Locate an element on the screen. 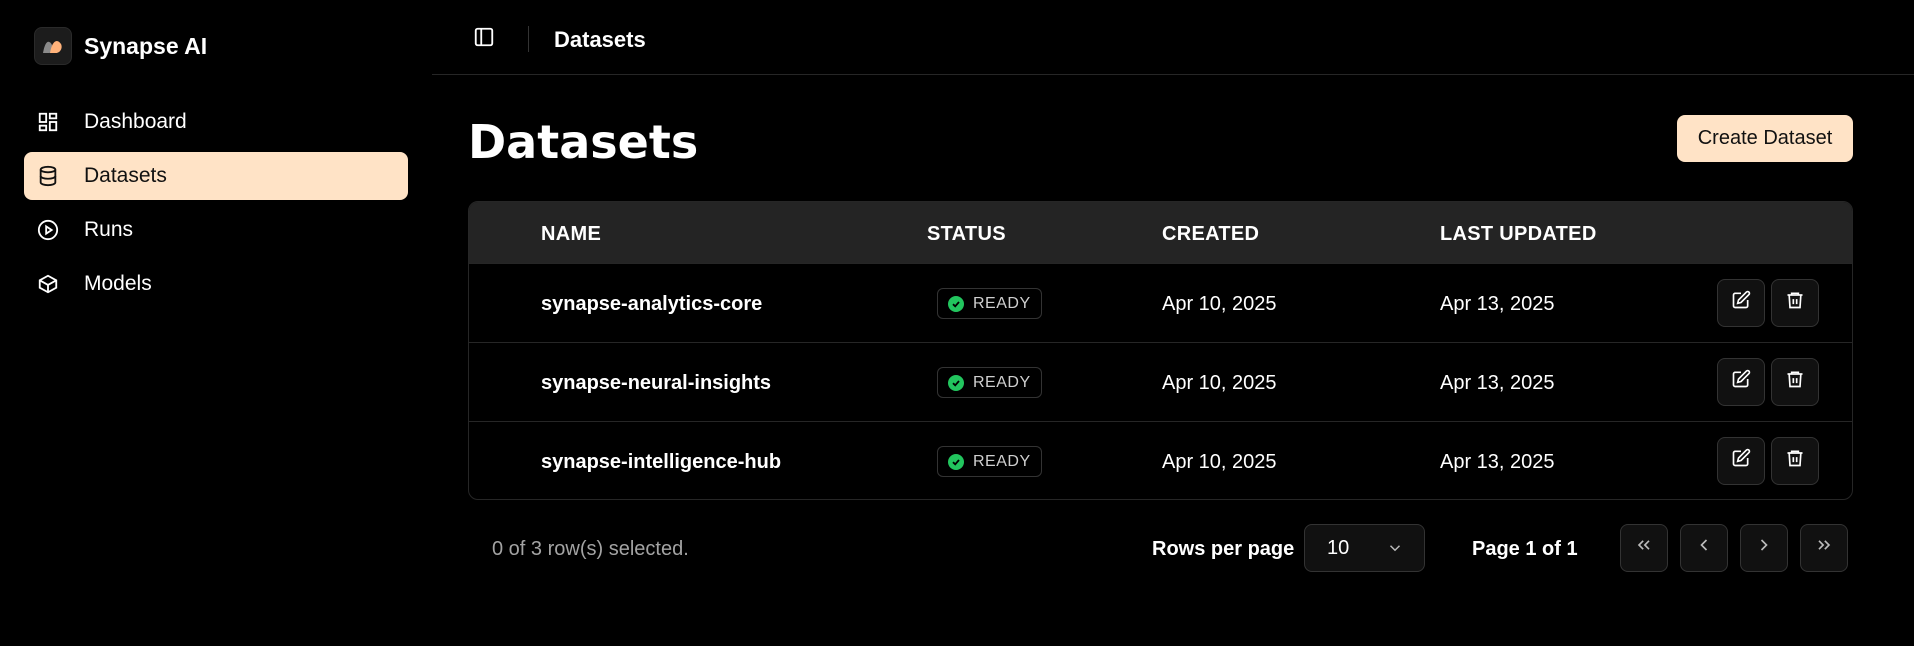 This screenshot has height=646, width=1914. database-icon is located at coordinates (48, 176).